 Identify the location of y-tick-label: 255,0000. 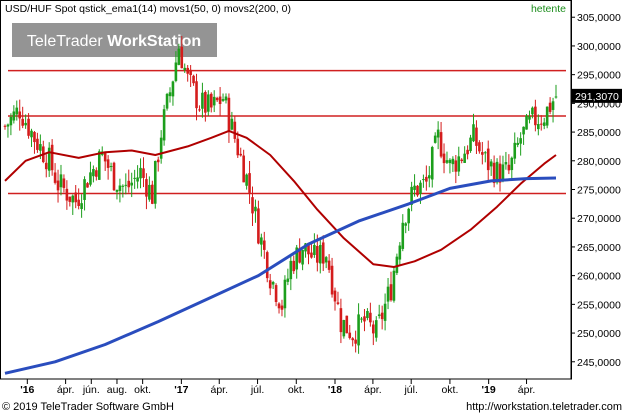
(599, 305).